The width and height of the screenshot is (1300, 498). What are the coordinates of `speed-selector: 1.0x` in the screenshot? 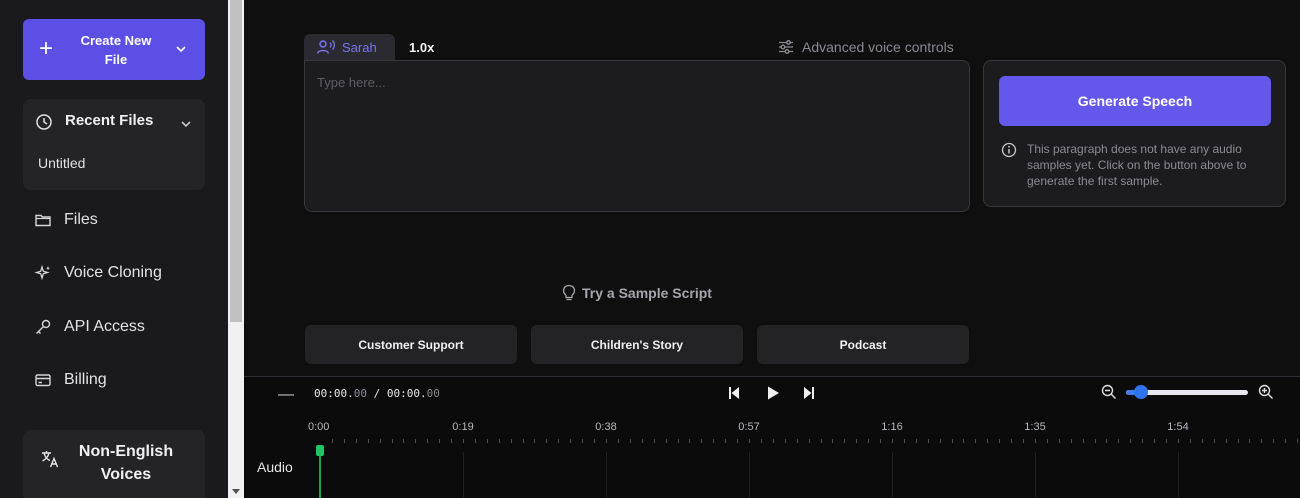 It's located at (421, 47).